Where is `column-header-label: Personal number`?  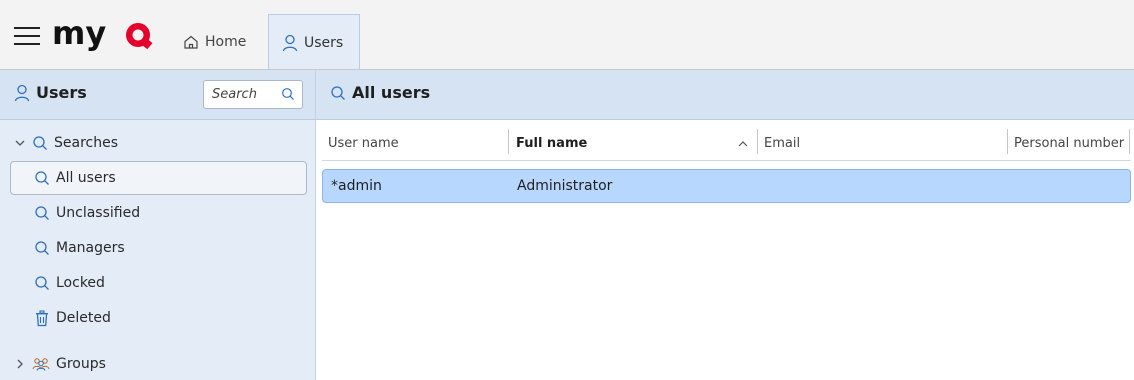 column-header-label: Personal number is located at coordinates (1069, 143).